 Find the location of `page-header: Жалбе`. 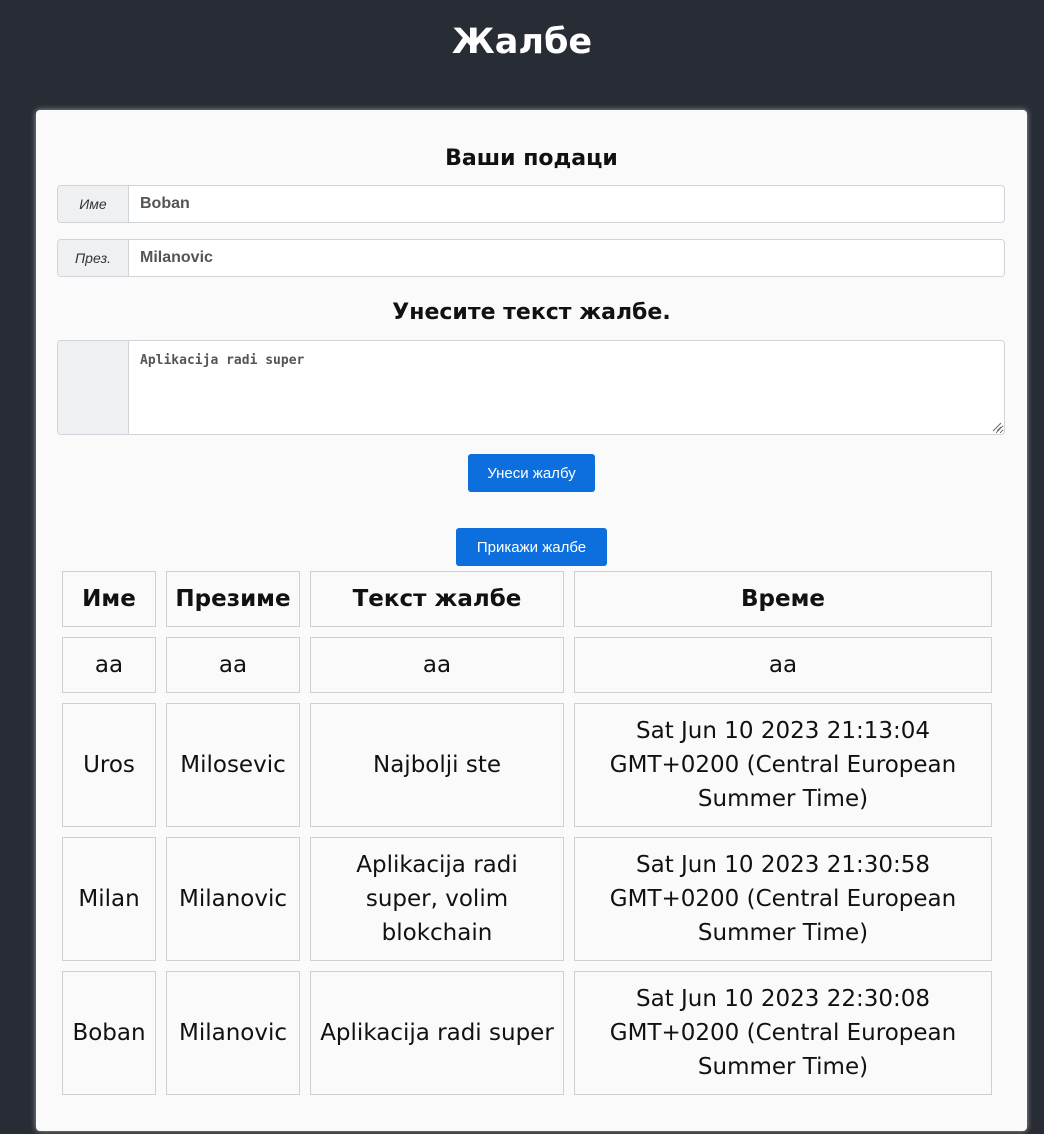

page-header: Жалбе is located at coordinates (522, 44).